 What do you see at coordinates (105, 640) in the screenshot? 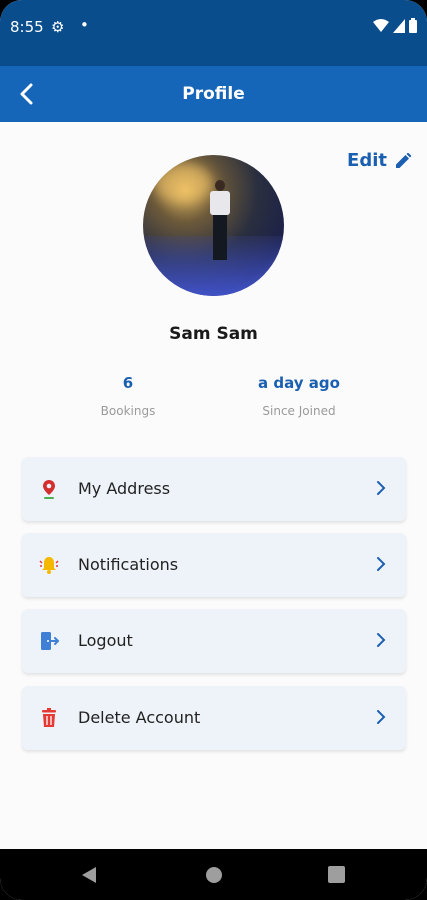
I see `menu-item-label: Logout` at bounding box center [105, 640].